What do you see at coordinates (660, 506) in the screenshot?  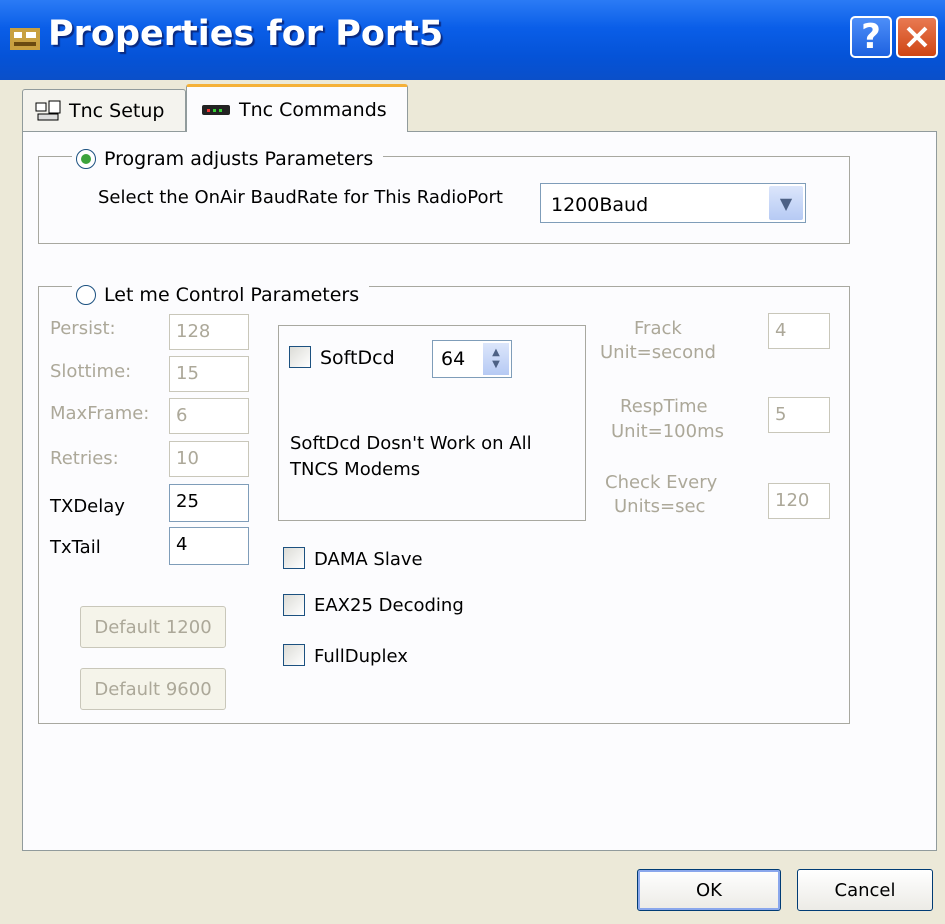 I see `check-label-2: Units=sec` at bounding box center [660, 506].